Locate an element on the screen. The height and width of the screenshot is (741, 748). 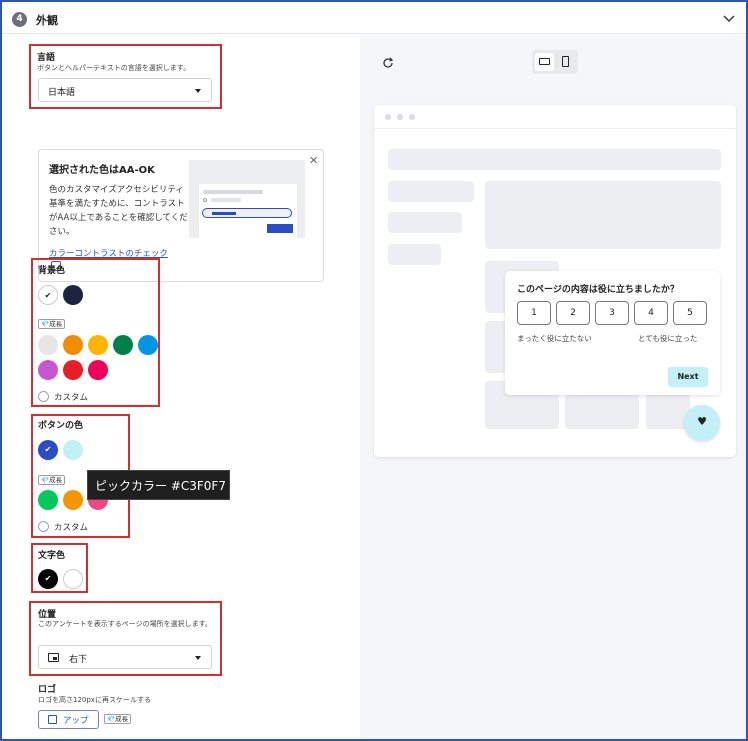
language-label: 言語 is located at coordinates (46, 58).